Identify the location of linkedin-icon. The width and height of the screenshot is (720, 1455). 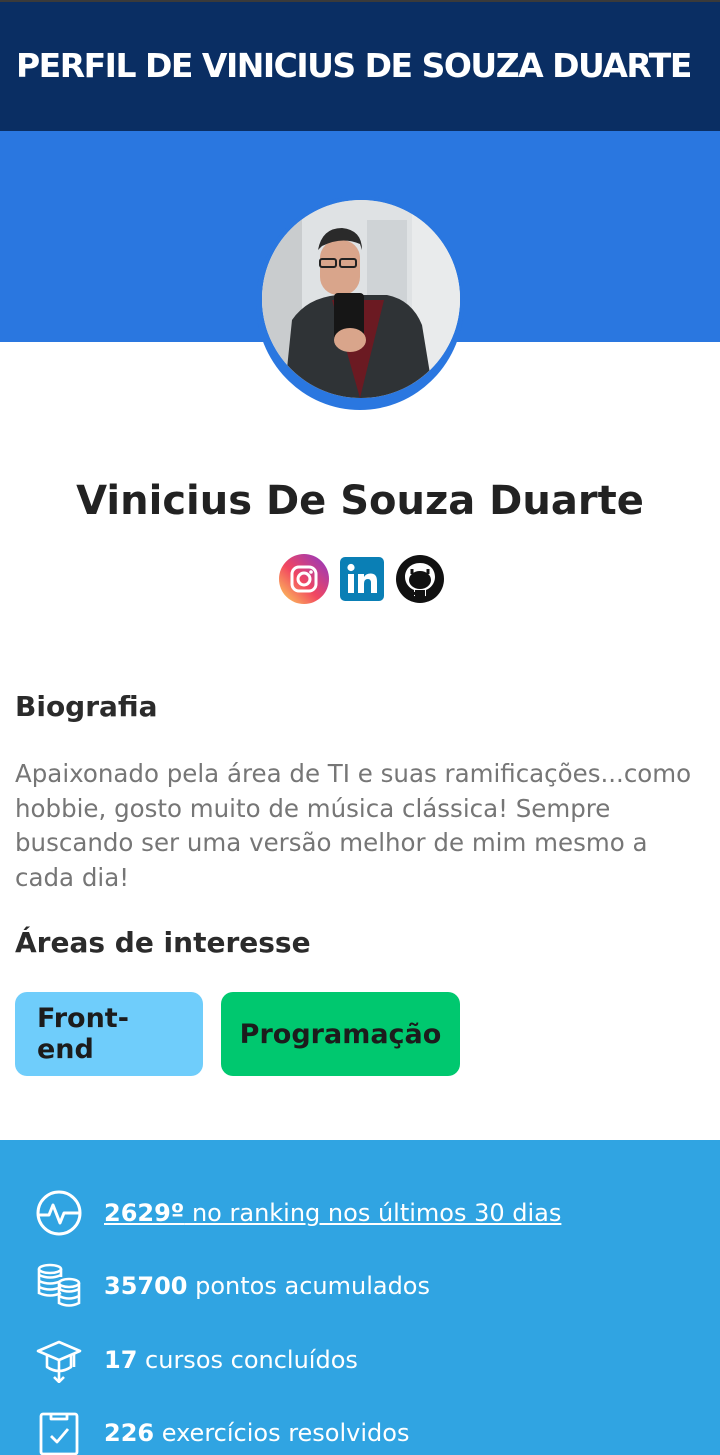
(362, 579).